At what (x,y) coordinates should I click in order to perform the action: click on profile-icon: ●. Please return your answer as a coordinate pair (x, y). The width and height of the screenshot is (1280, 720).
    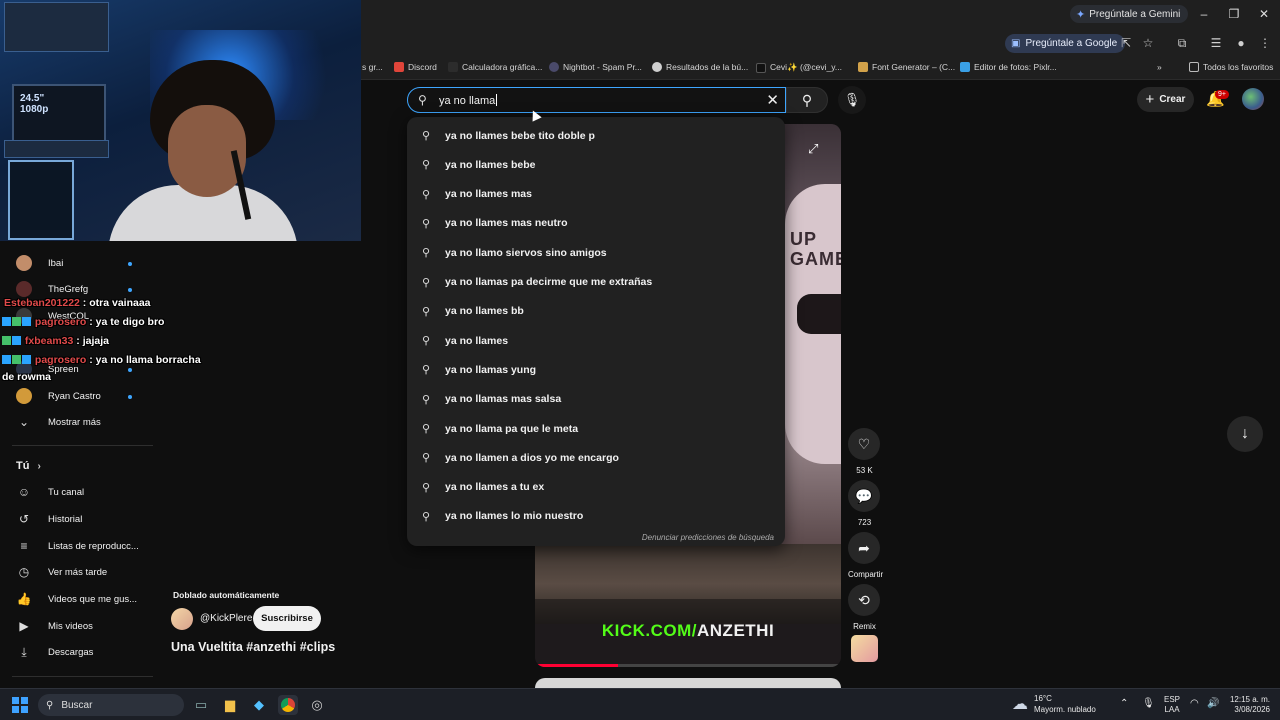
    Looking at the image, I should click on (1241, 43).